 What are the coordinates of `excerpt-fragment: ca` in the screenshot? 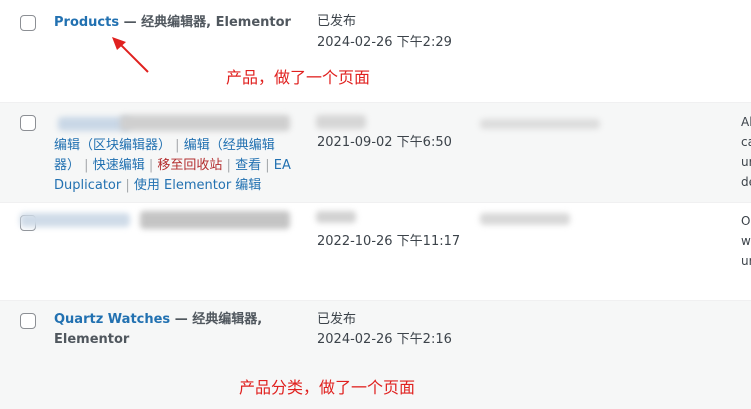 It's located at (746, 142).